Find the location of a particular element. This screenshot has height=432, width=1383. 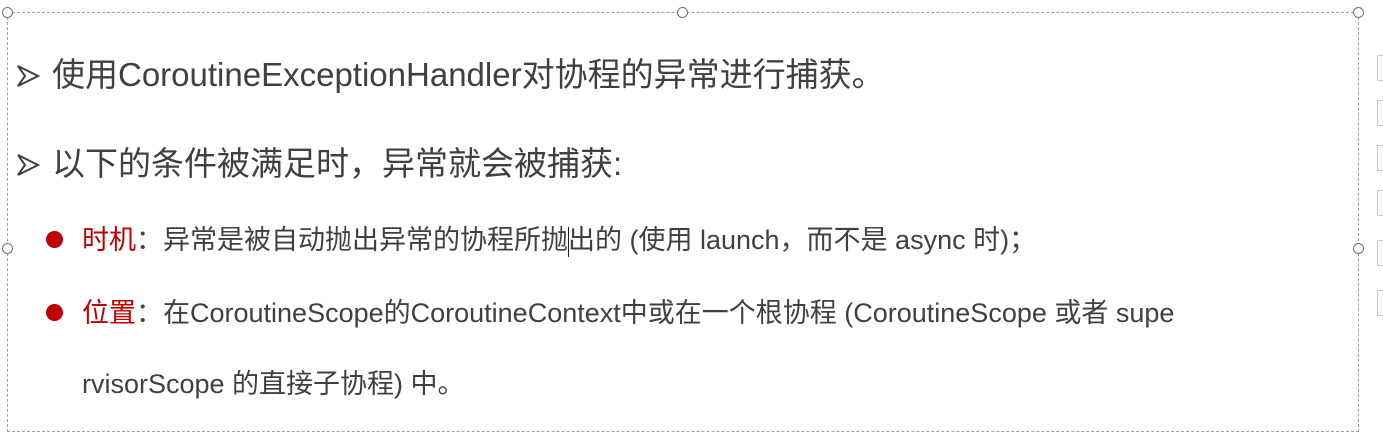

bullet-item-1: 使用CoroutineExceptionHandler对协程的异常进行捕获。 is located at coordinates (450, 75).